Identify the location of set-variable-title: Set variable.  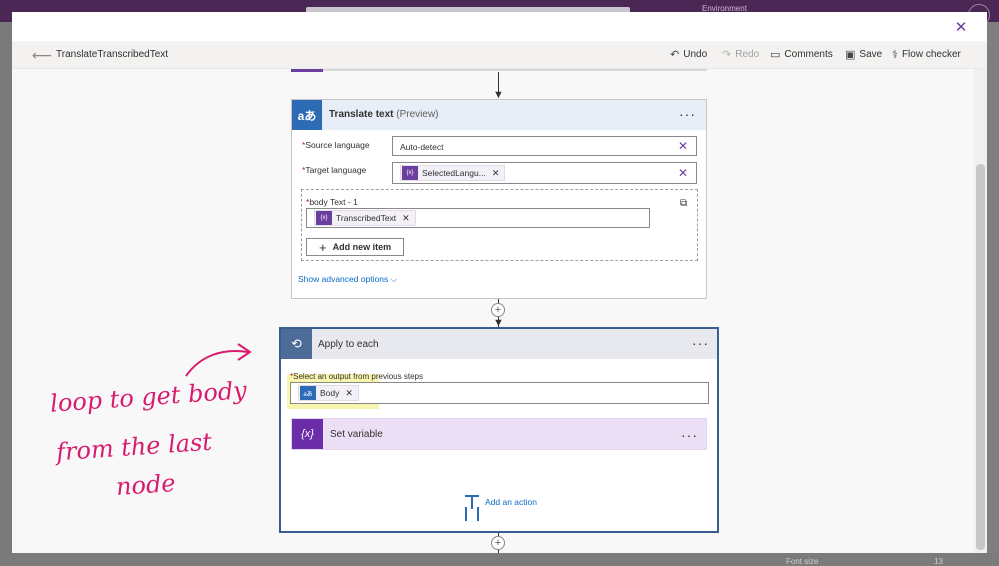
(356, 434).